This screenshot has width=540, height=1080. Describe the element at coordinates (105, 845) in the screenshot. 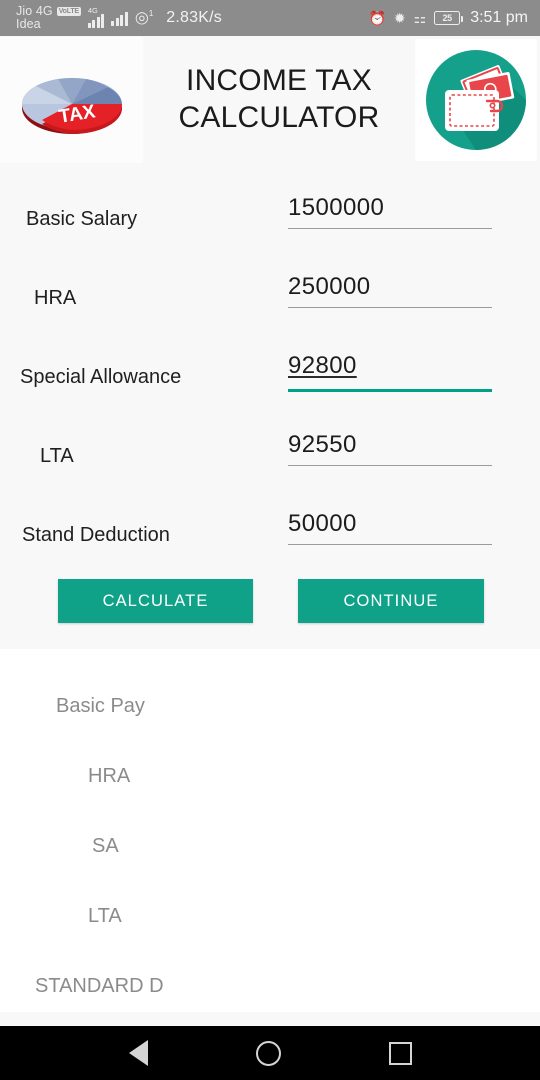

I see `result-label-sa: SA` at that location.